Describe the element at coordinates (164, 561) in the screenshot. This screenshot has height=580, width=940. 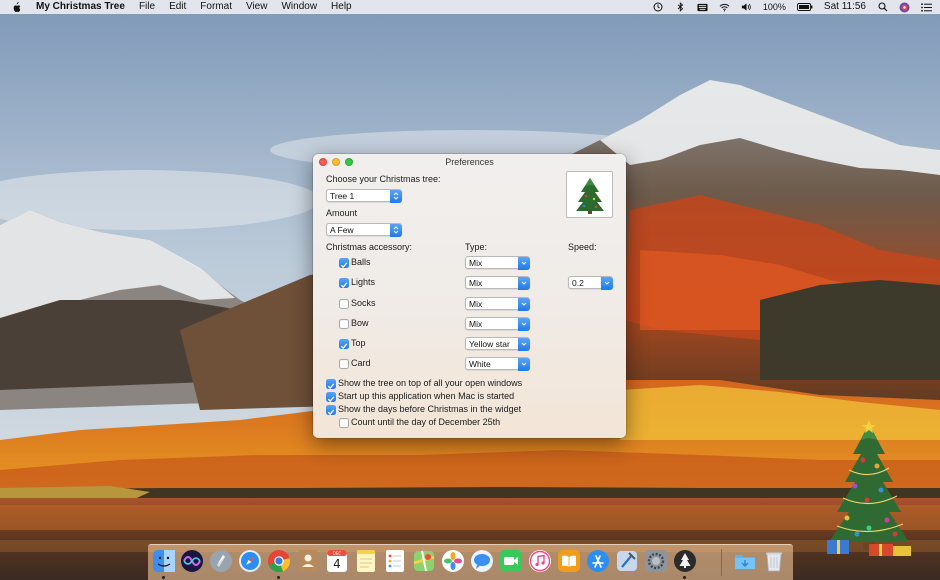
I see `finder-icon` at that location.